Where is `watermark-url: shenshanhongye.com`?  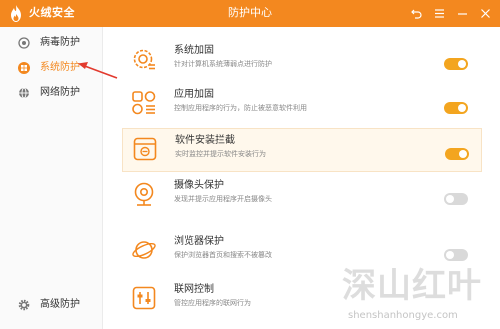 watermark-url: shenshanhongye.com is located at coordinates (403, 315).